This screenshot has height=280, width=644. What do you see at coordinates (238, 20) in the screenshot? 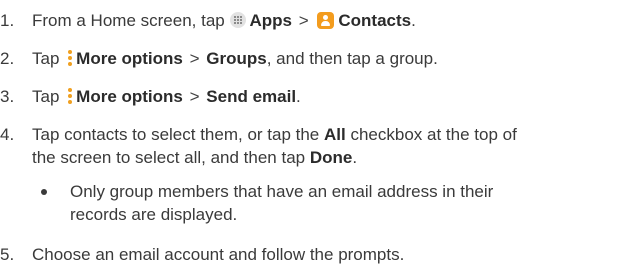
I see `apps-grid-icon` at bounding box center [238, 20].